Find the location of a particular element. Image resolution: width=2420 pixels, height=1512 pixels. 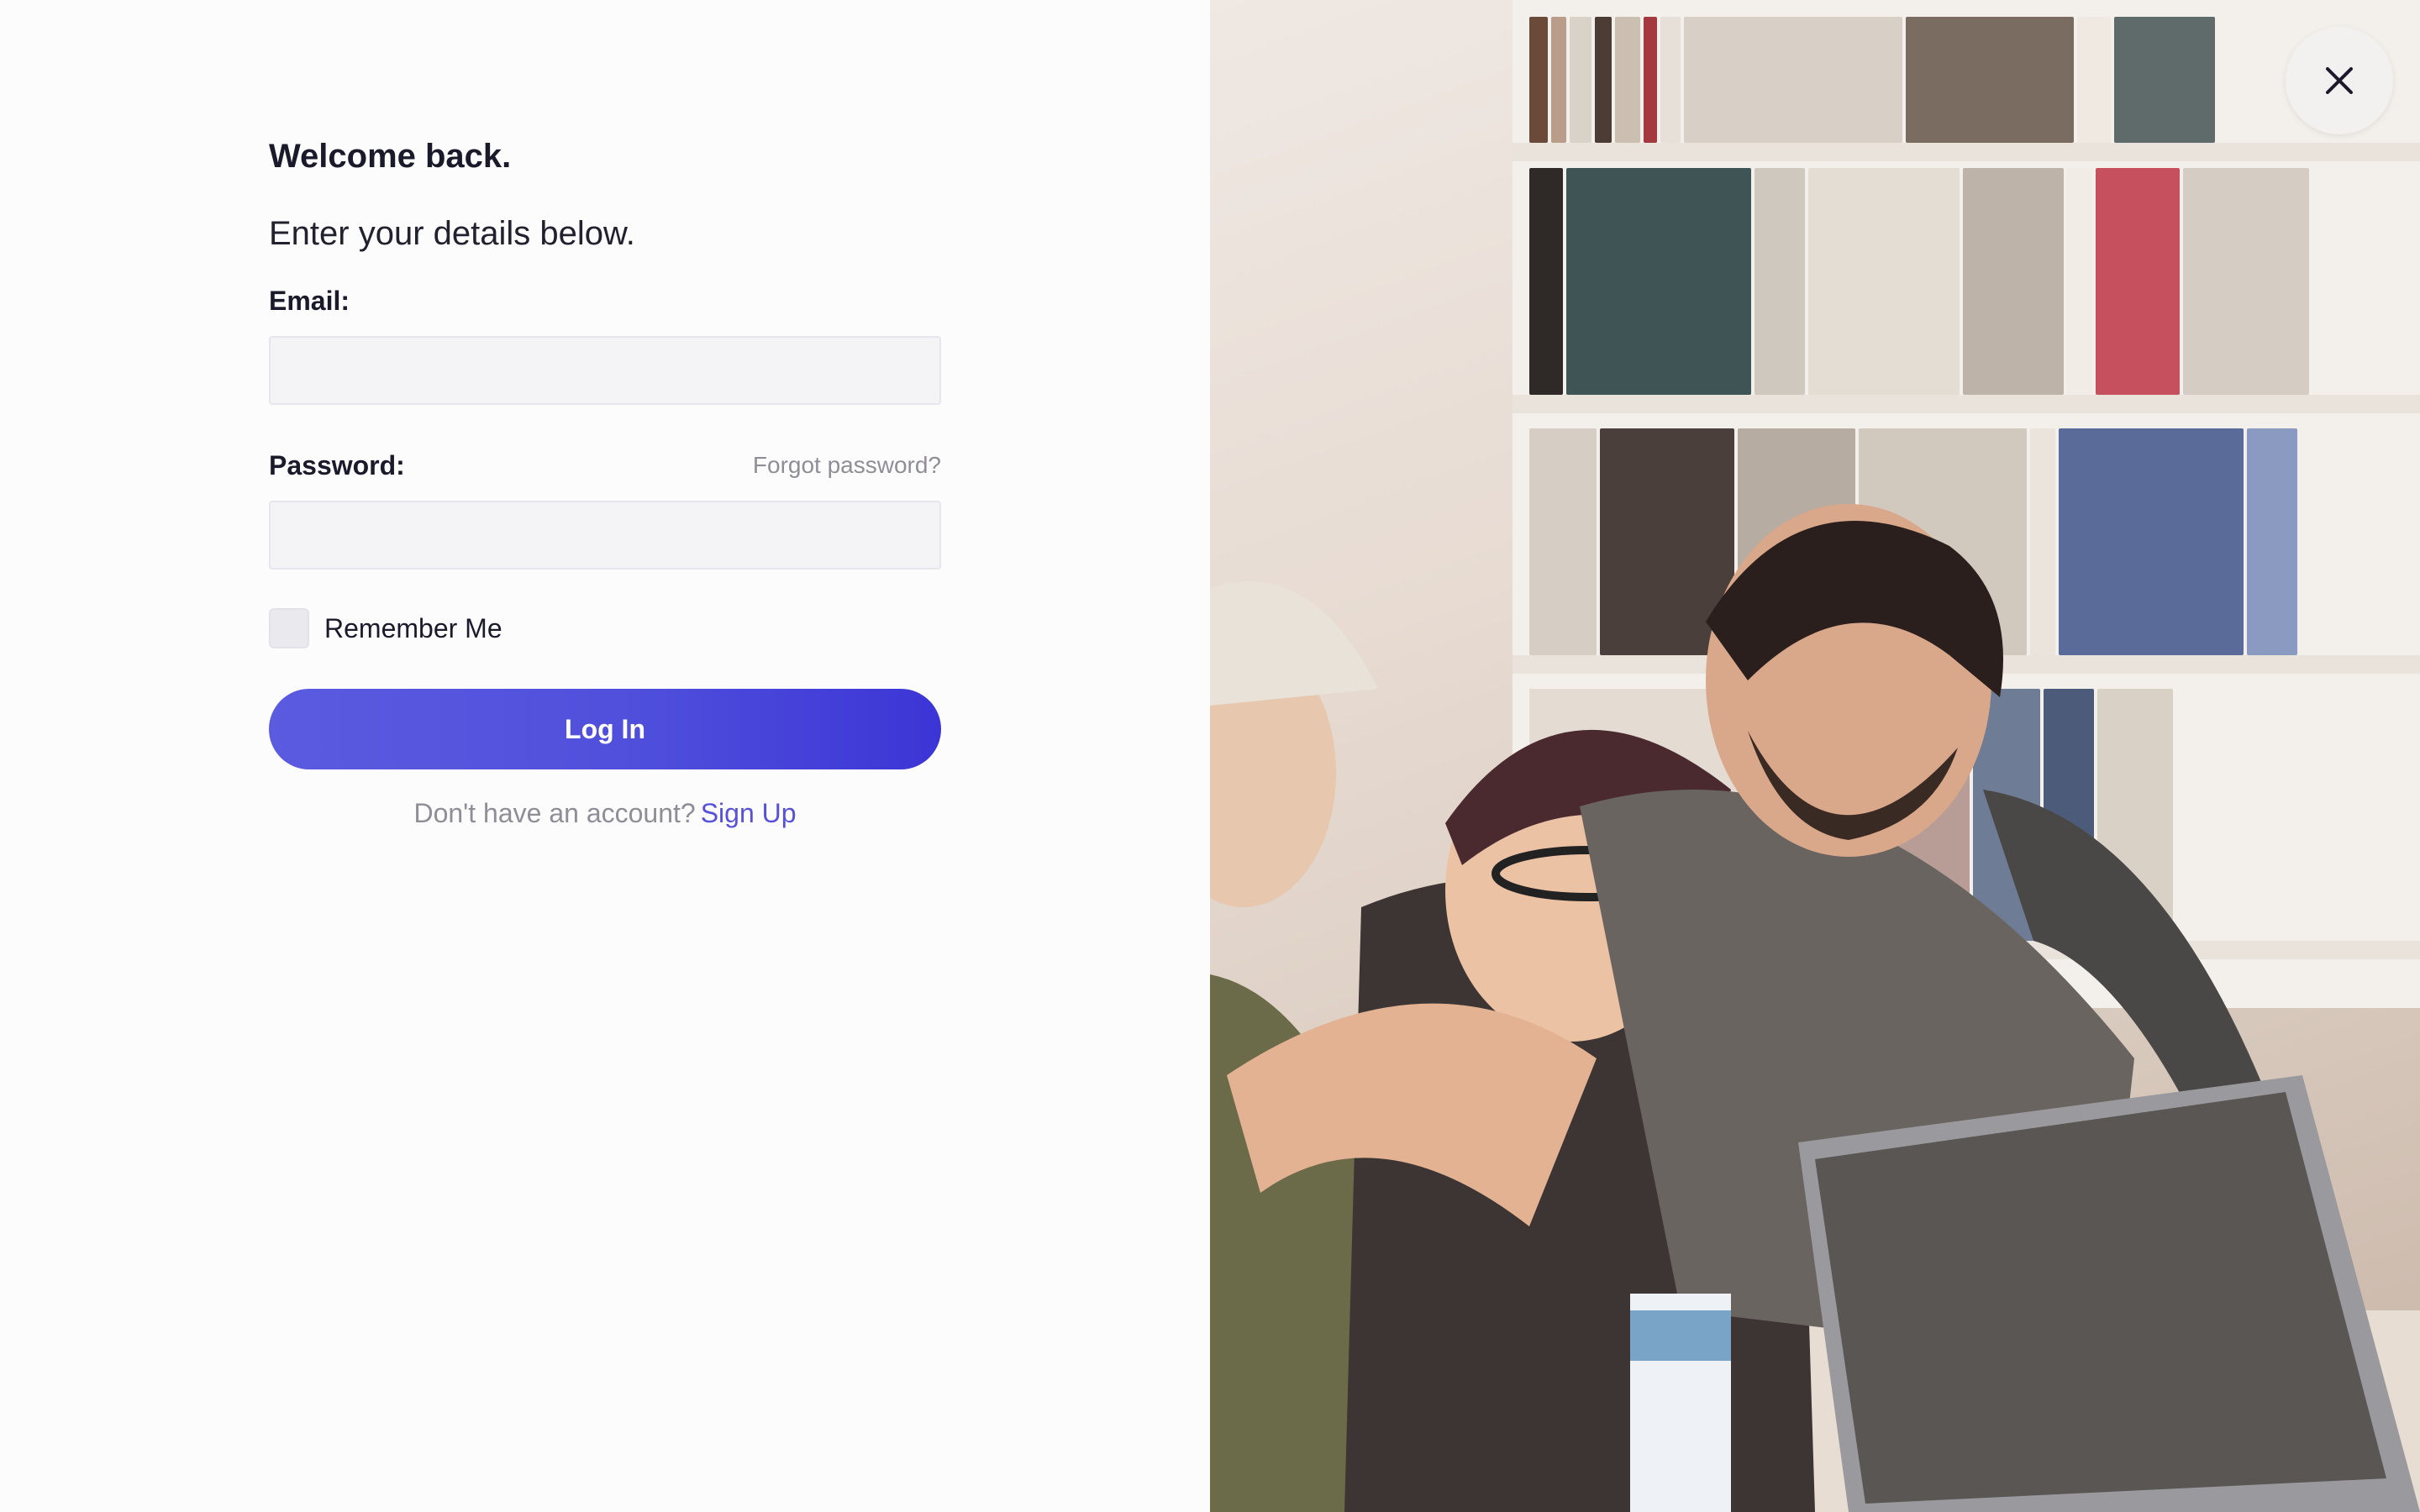

email-label: Email: is located at coordinates (309, 301).